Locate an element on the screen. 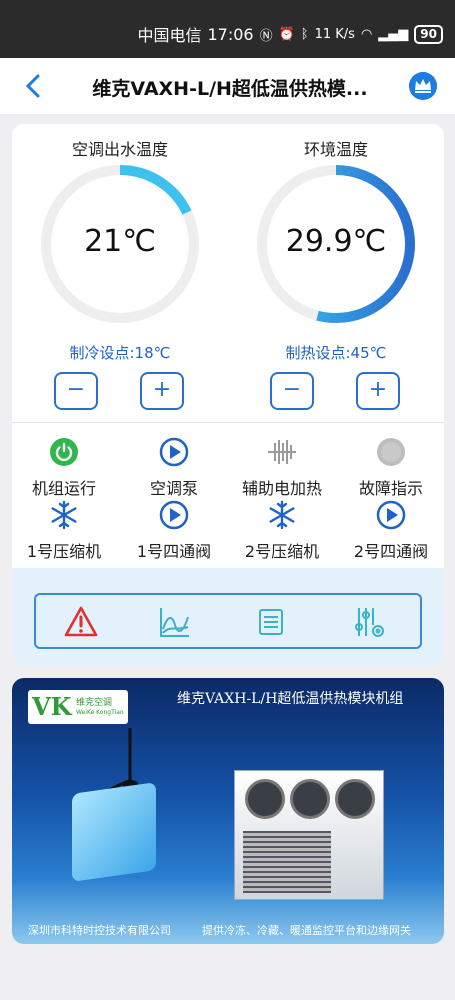  banner-footer-slogan: 提供冷冻、冷藏、暖通监控平台和边缘网关 is located at coordinates (306, 930).